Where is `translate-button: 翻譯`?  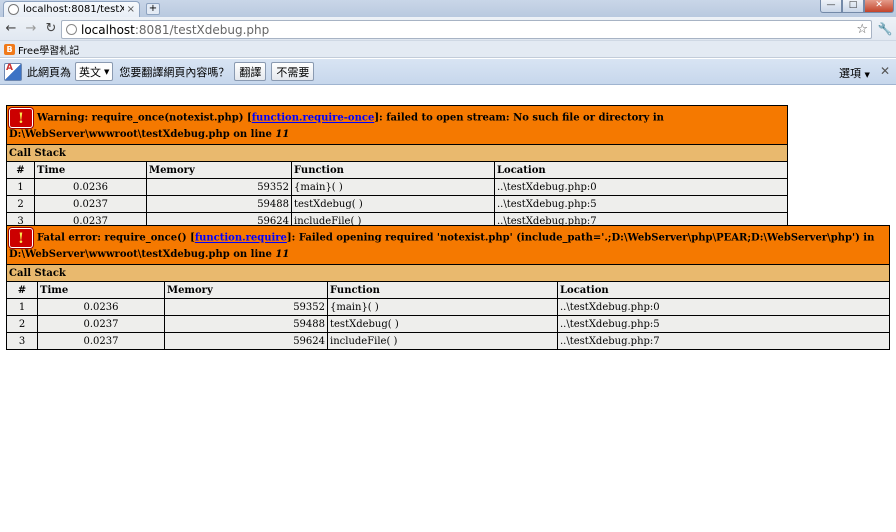
translate-button: 翻譯 is located at coordinates (250, 71).